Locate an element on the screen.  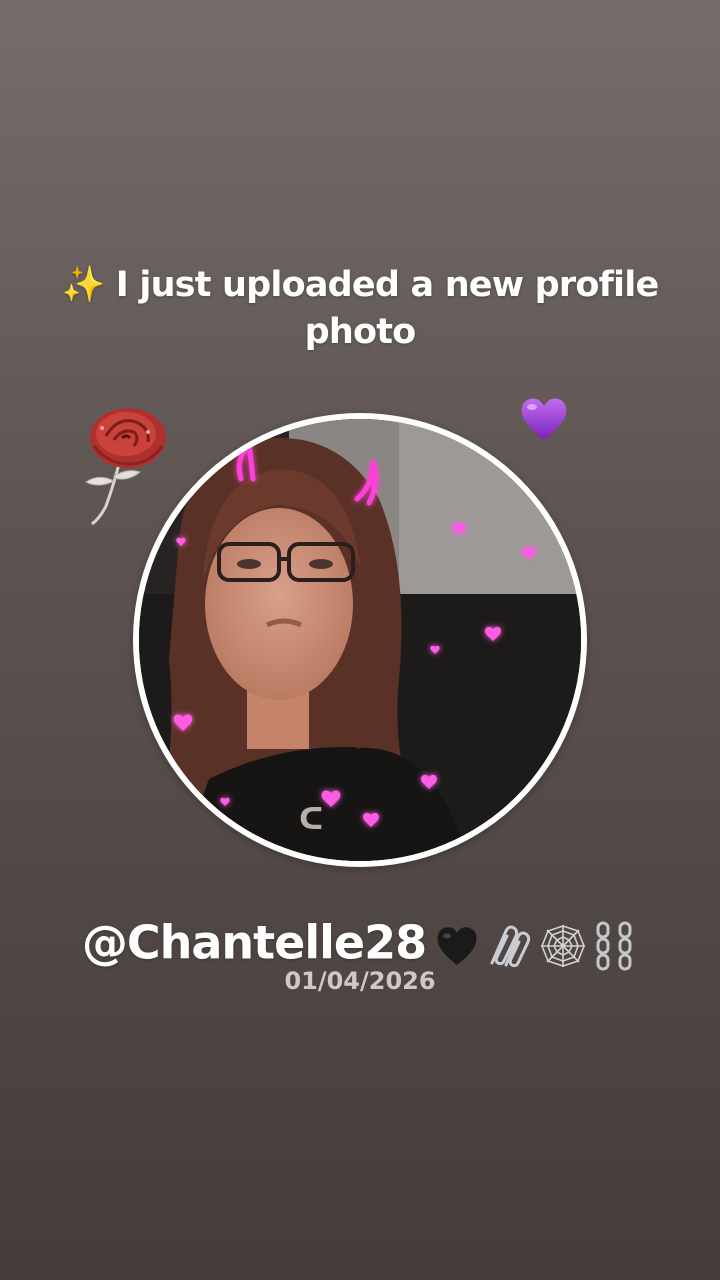
username-line: @Chantelle28 is located at coordinates (360, 941).